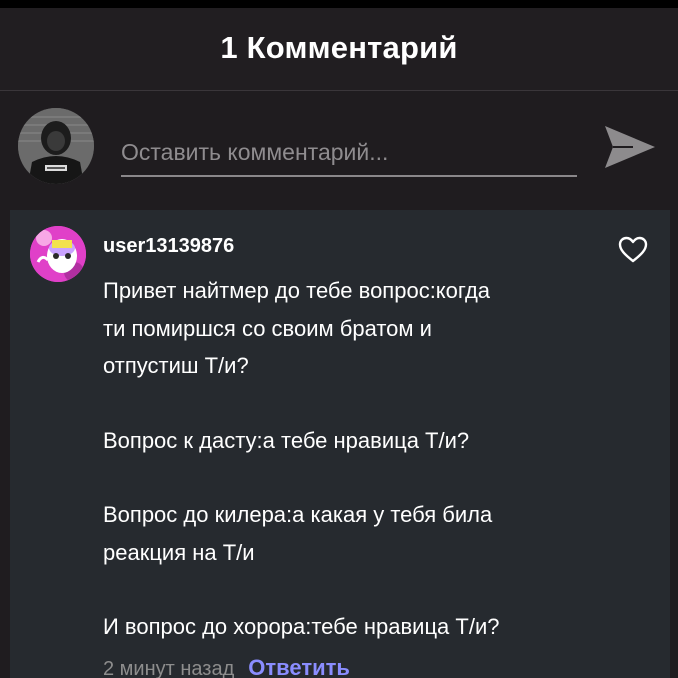 Image resolution: width=678 pixels, height=678 pixels. Describe the element at coordinates (169, 668) in the screenshot. I see `comment-timestamp: 2 минут назад` at that location.